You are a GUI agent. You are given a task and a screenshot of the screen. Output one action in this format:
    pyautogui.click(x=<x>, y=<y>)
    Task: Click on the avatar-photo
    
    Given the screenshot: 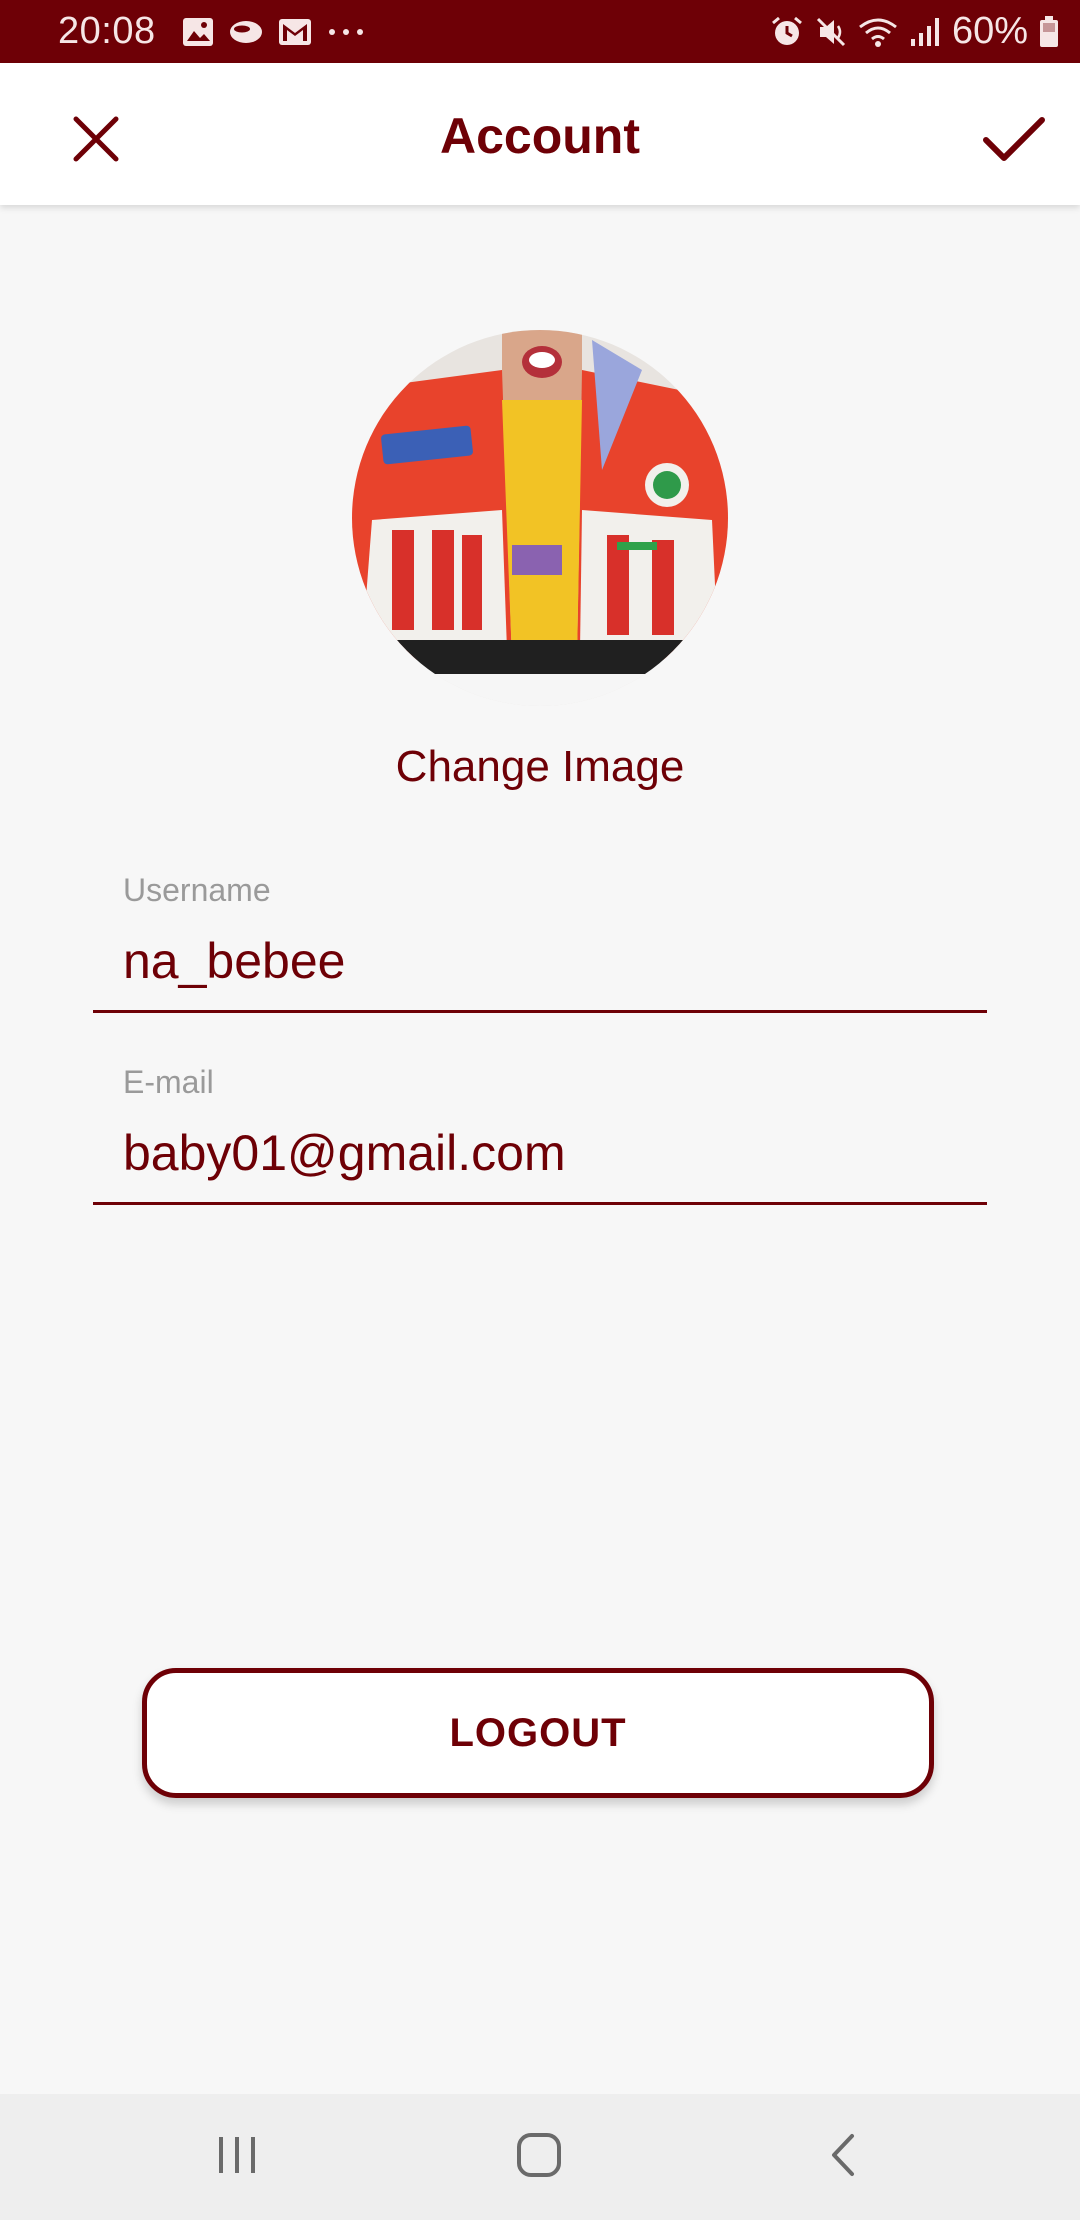 What is the action you would take?
    pyautogui.click(x=540, y=518)
    